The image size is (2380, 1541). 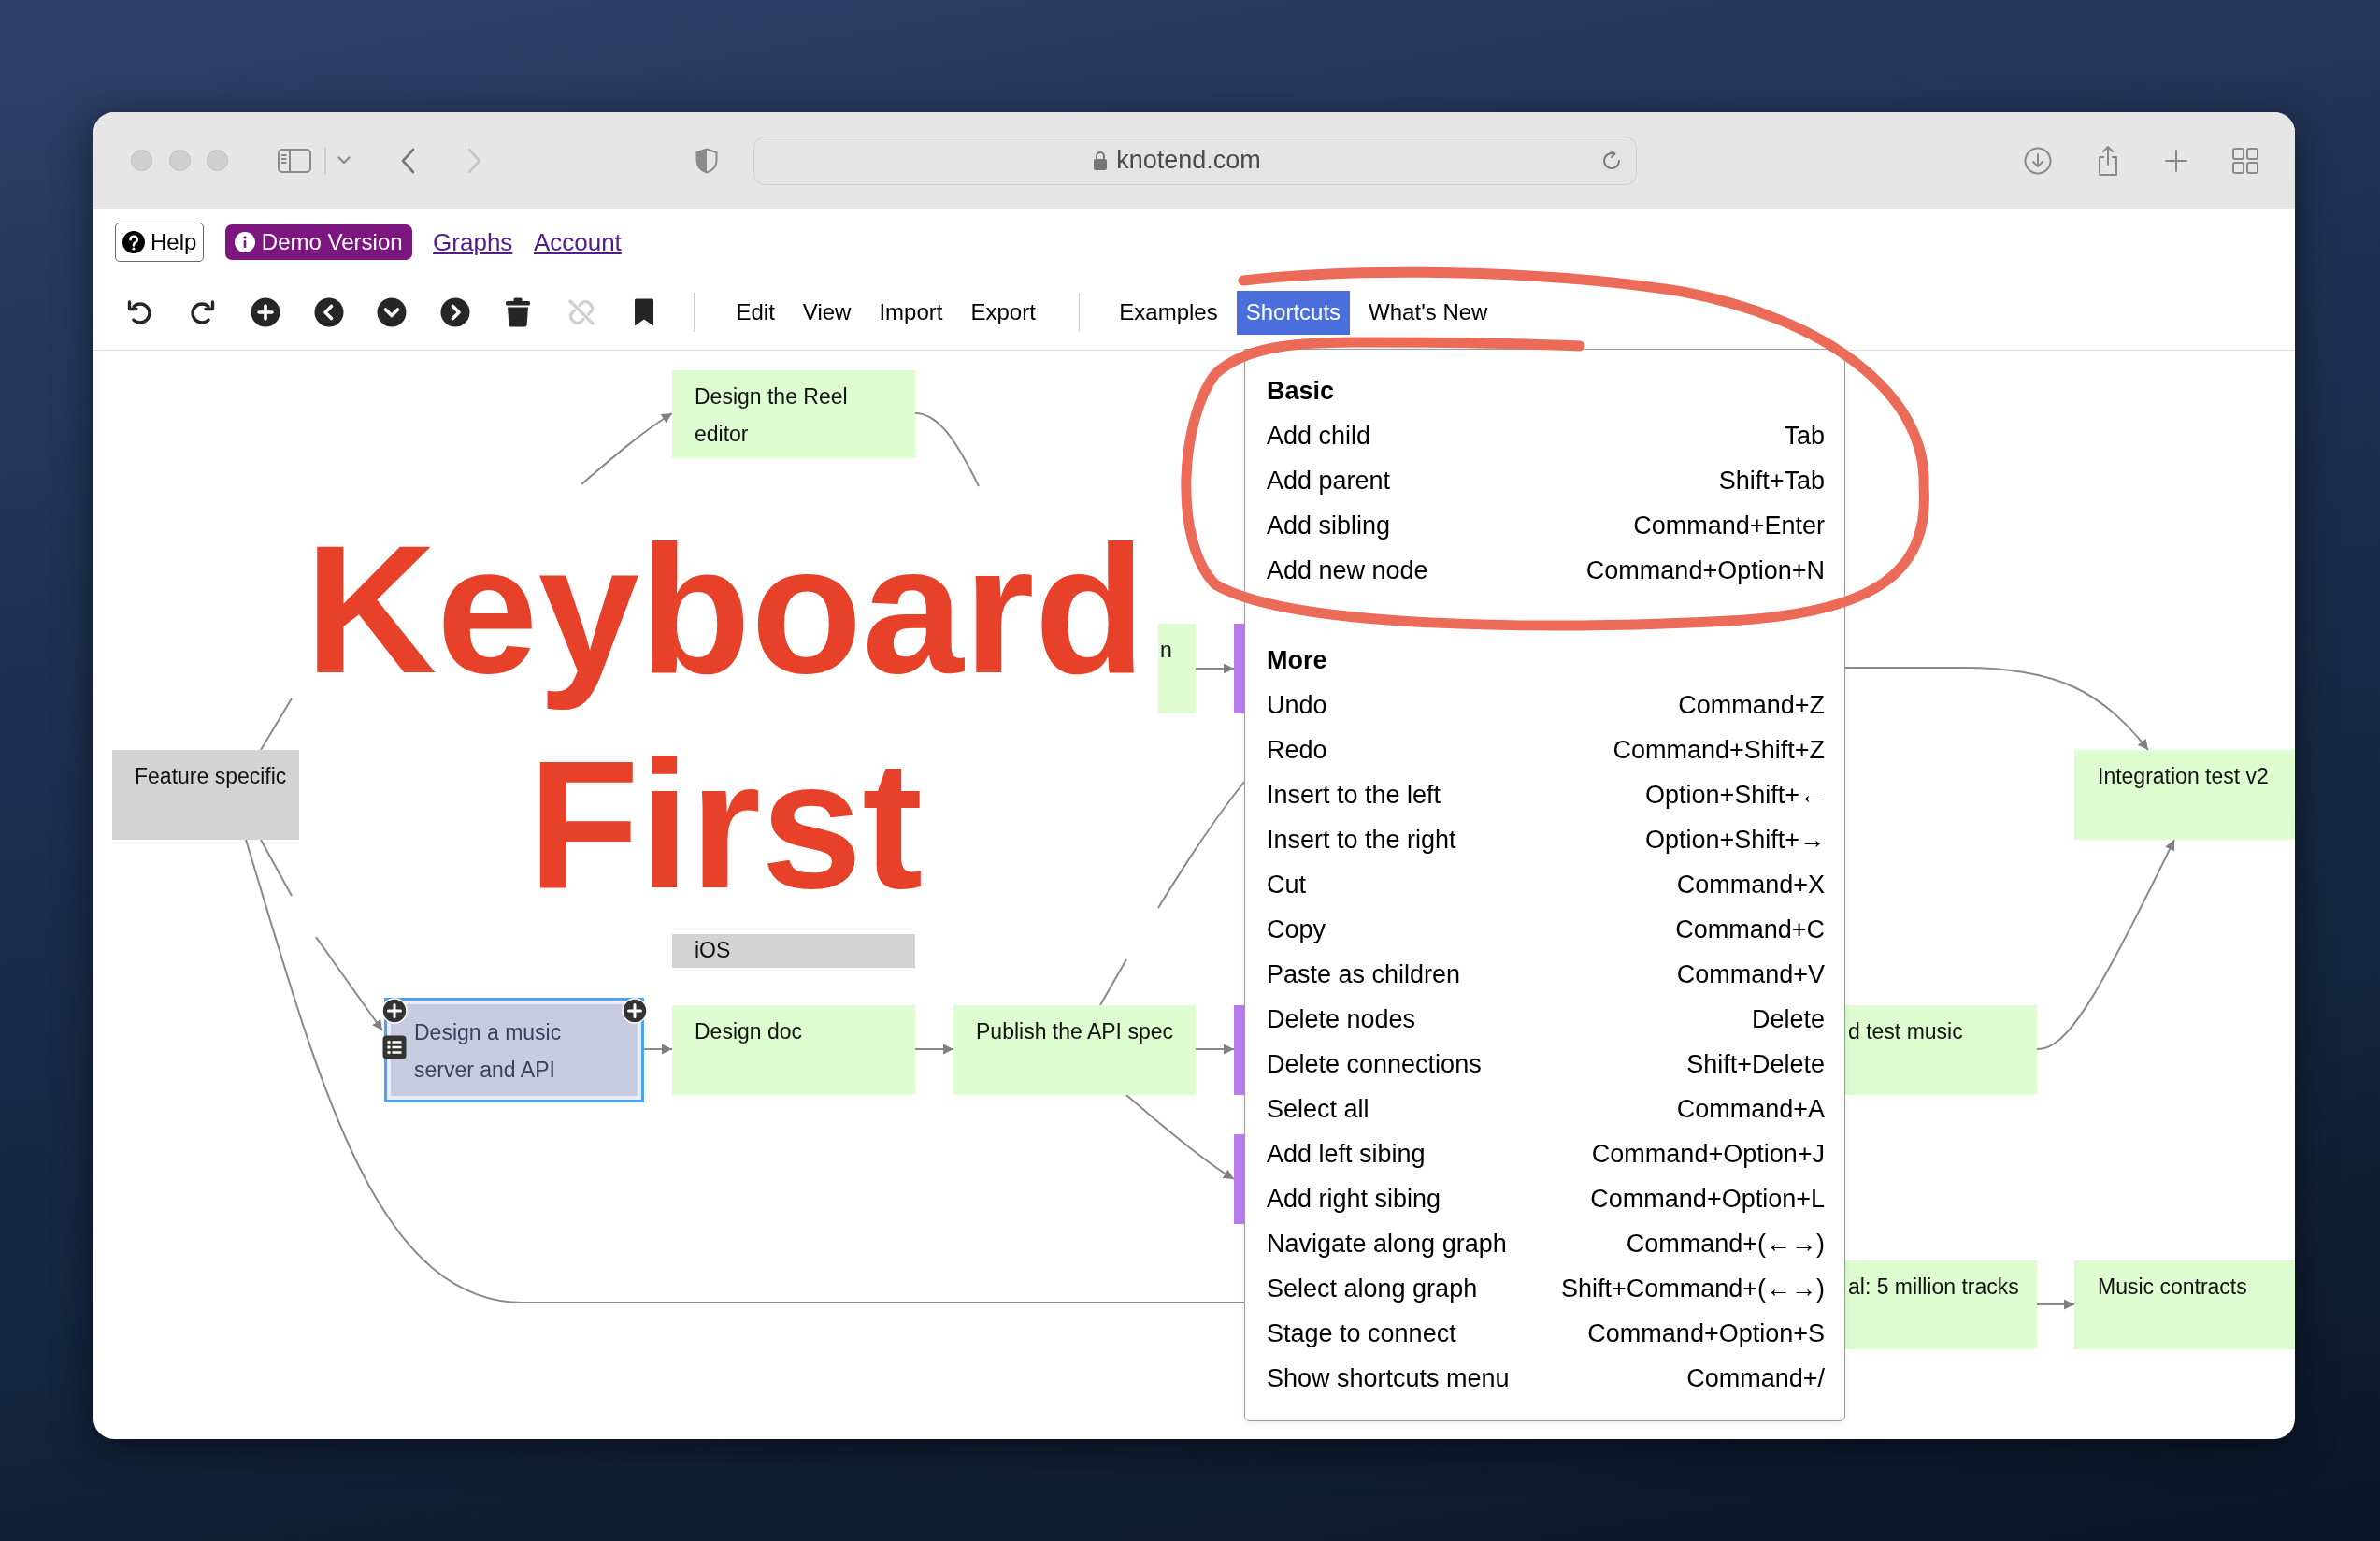 I want to click on back-icon, so click(x=407, y=160).